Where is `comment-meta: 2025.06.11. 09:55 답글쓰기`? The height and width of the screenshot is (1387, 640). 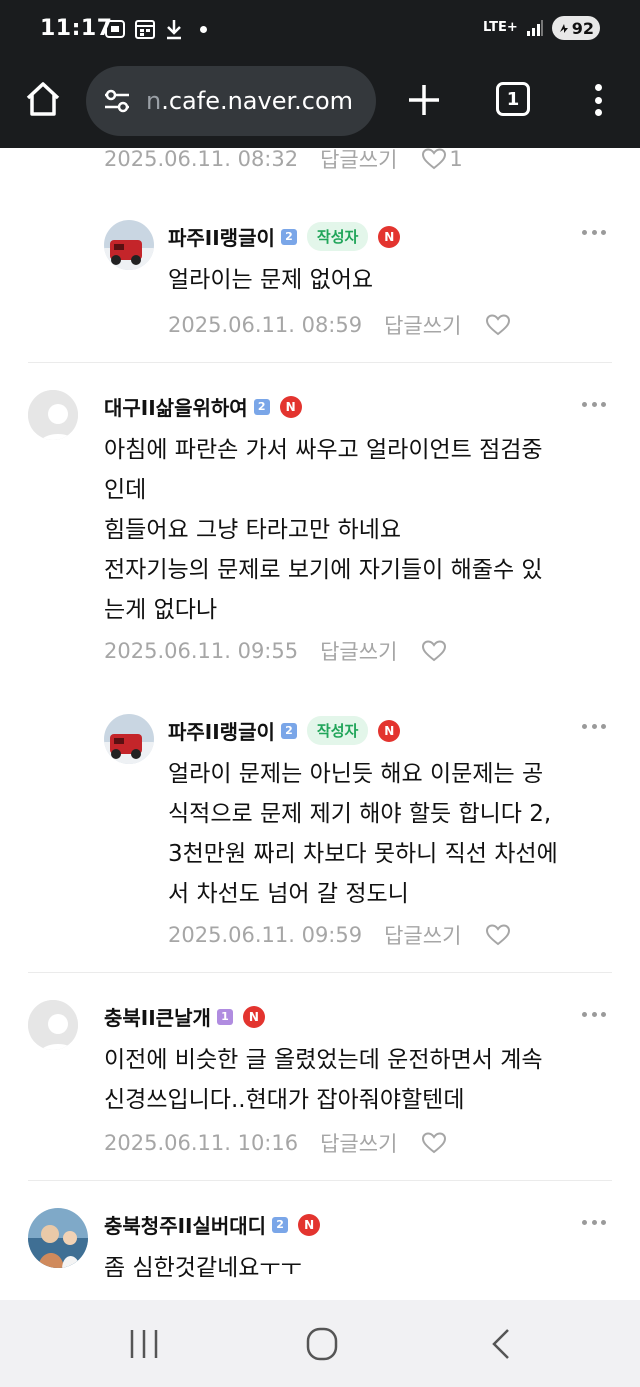
comment-meta: 2025.06.11. 09:55 답글쓰기 is located at coordinates (275, 651).